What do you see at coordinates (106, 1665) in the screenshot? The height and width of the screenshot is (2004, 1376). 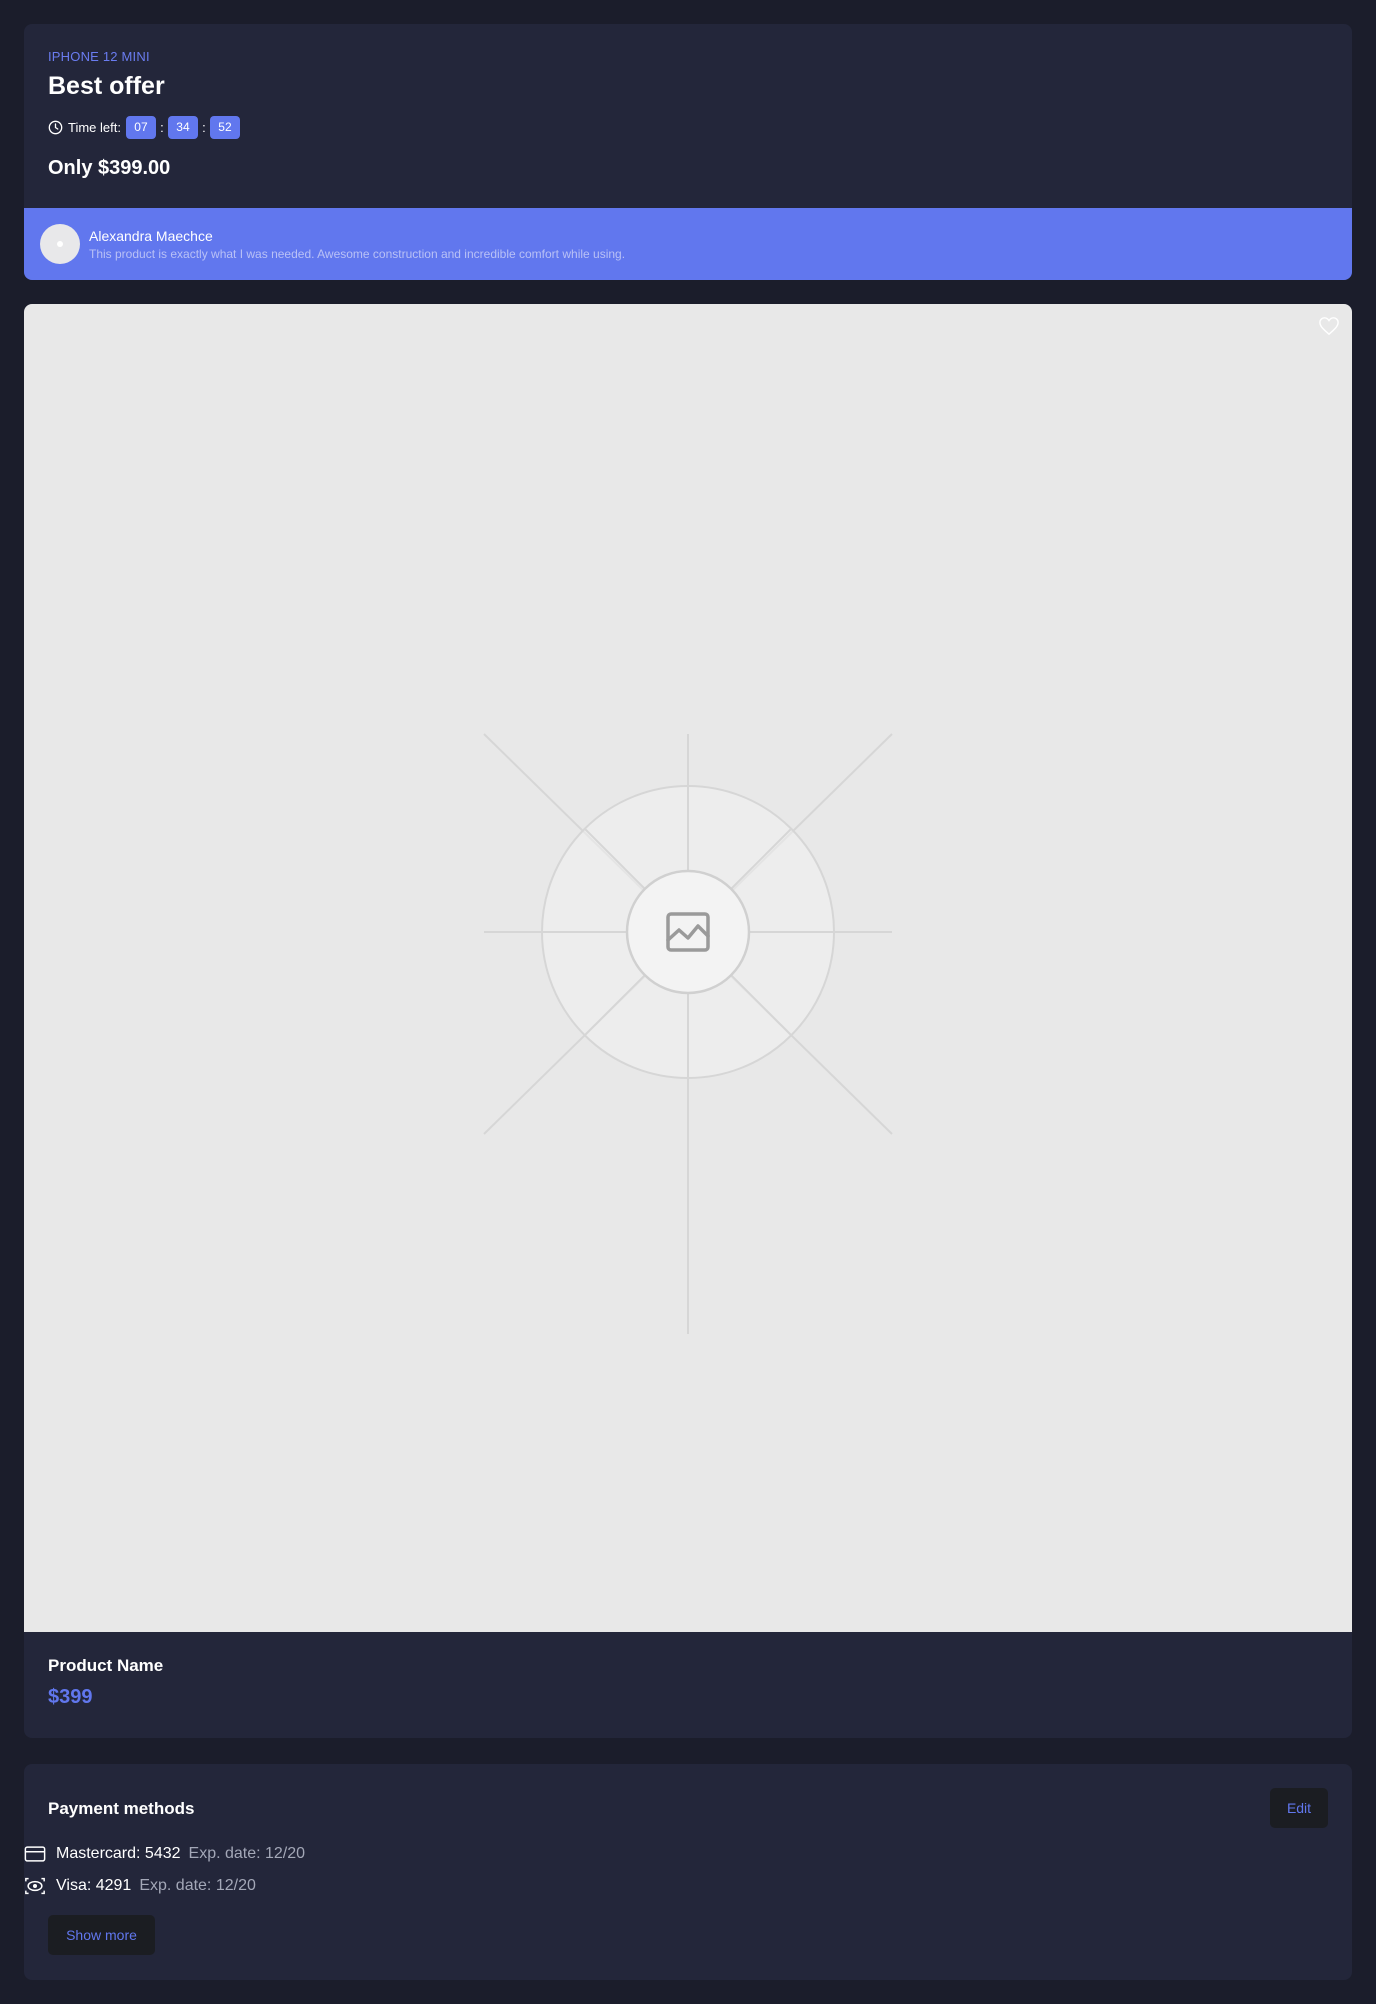 I see `product-name: Product Name` at bounding box center [106, 1665].